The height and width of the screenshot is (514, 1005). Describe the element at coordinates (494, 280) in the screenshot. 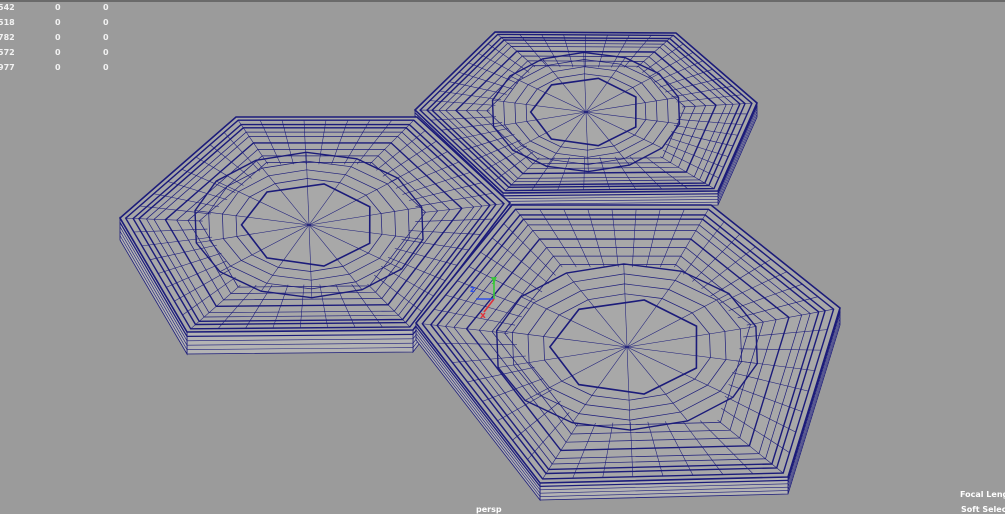

I see `y-axis-label: y` at that location.